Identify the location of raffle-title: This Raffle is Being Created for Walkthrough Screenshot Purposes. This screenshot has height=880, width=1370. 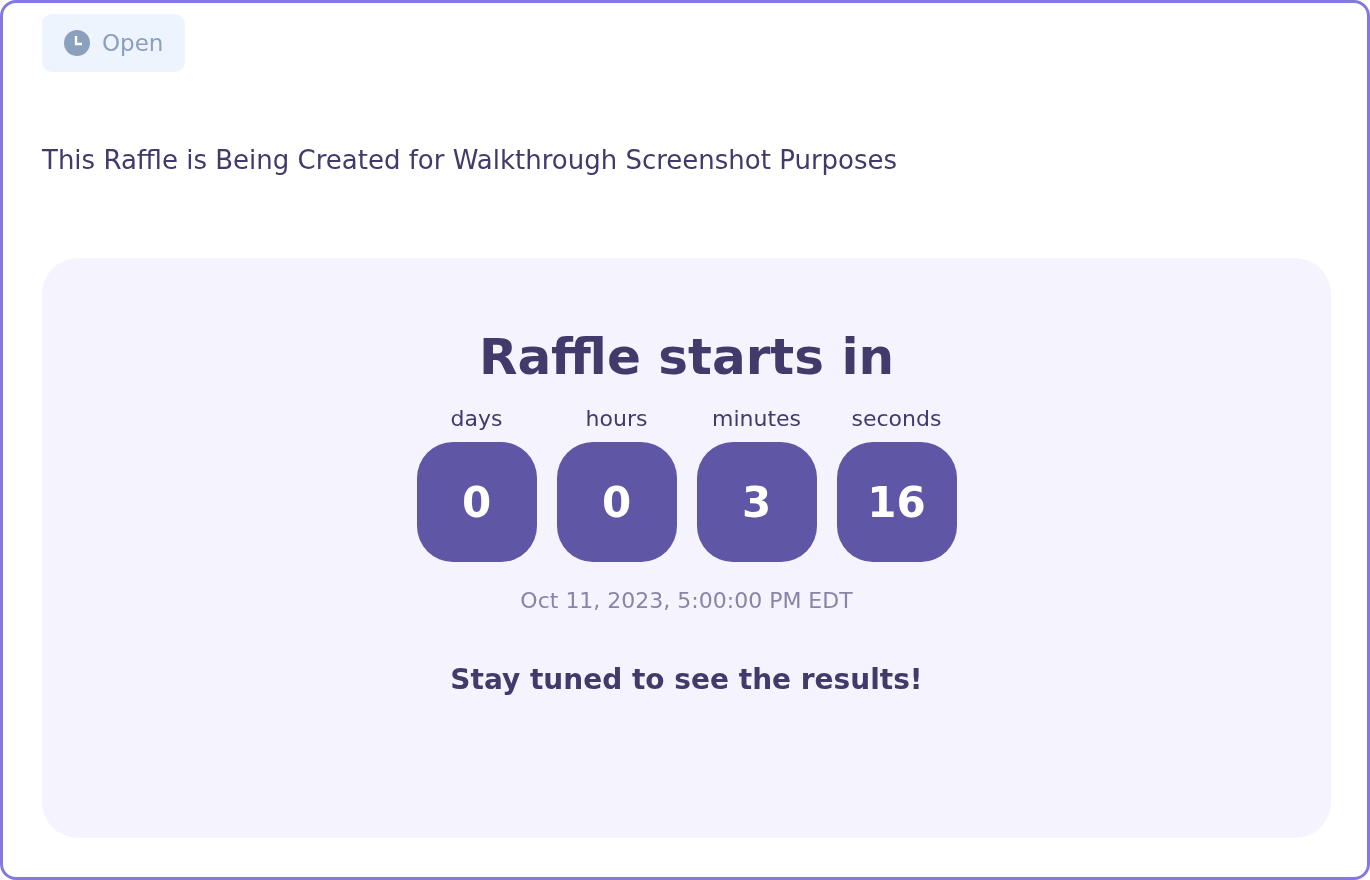
(470, 160).